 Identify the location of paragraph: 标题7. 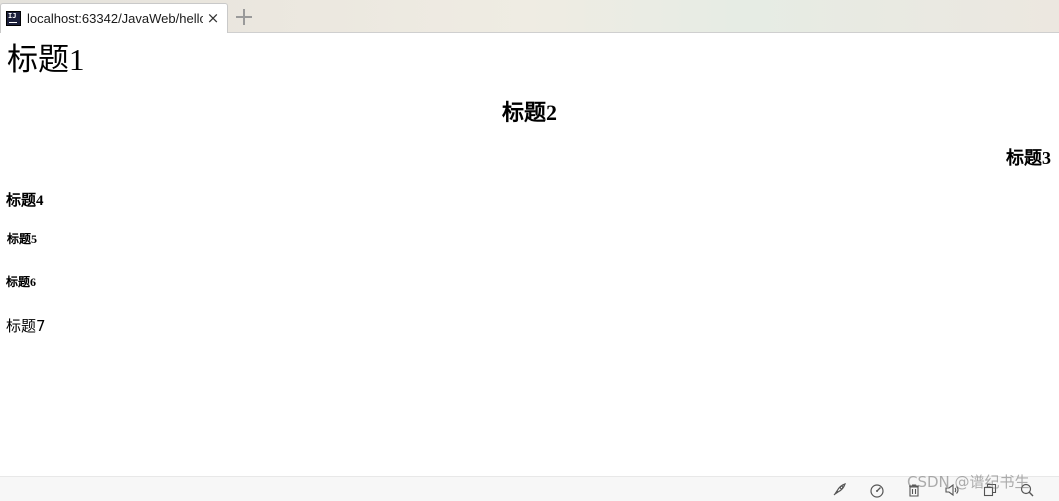
(26, 326).